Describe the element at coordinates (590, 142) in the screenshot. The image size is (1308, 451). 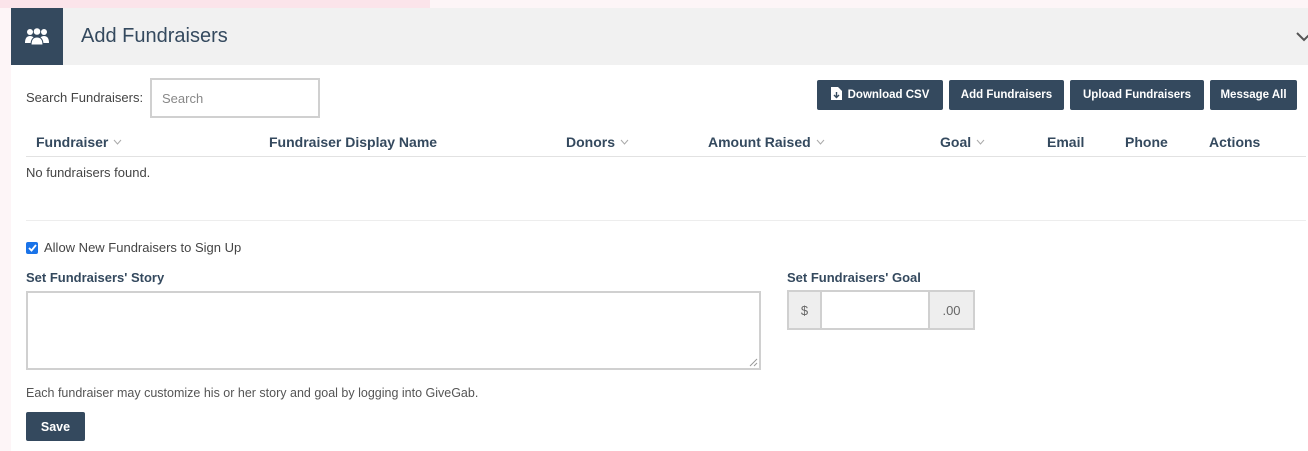
I see `column-header-label: Donors` at that location.